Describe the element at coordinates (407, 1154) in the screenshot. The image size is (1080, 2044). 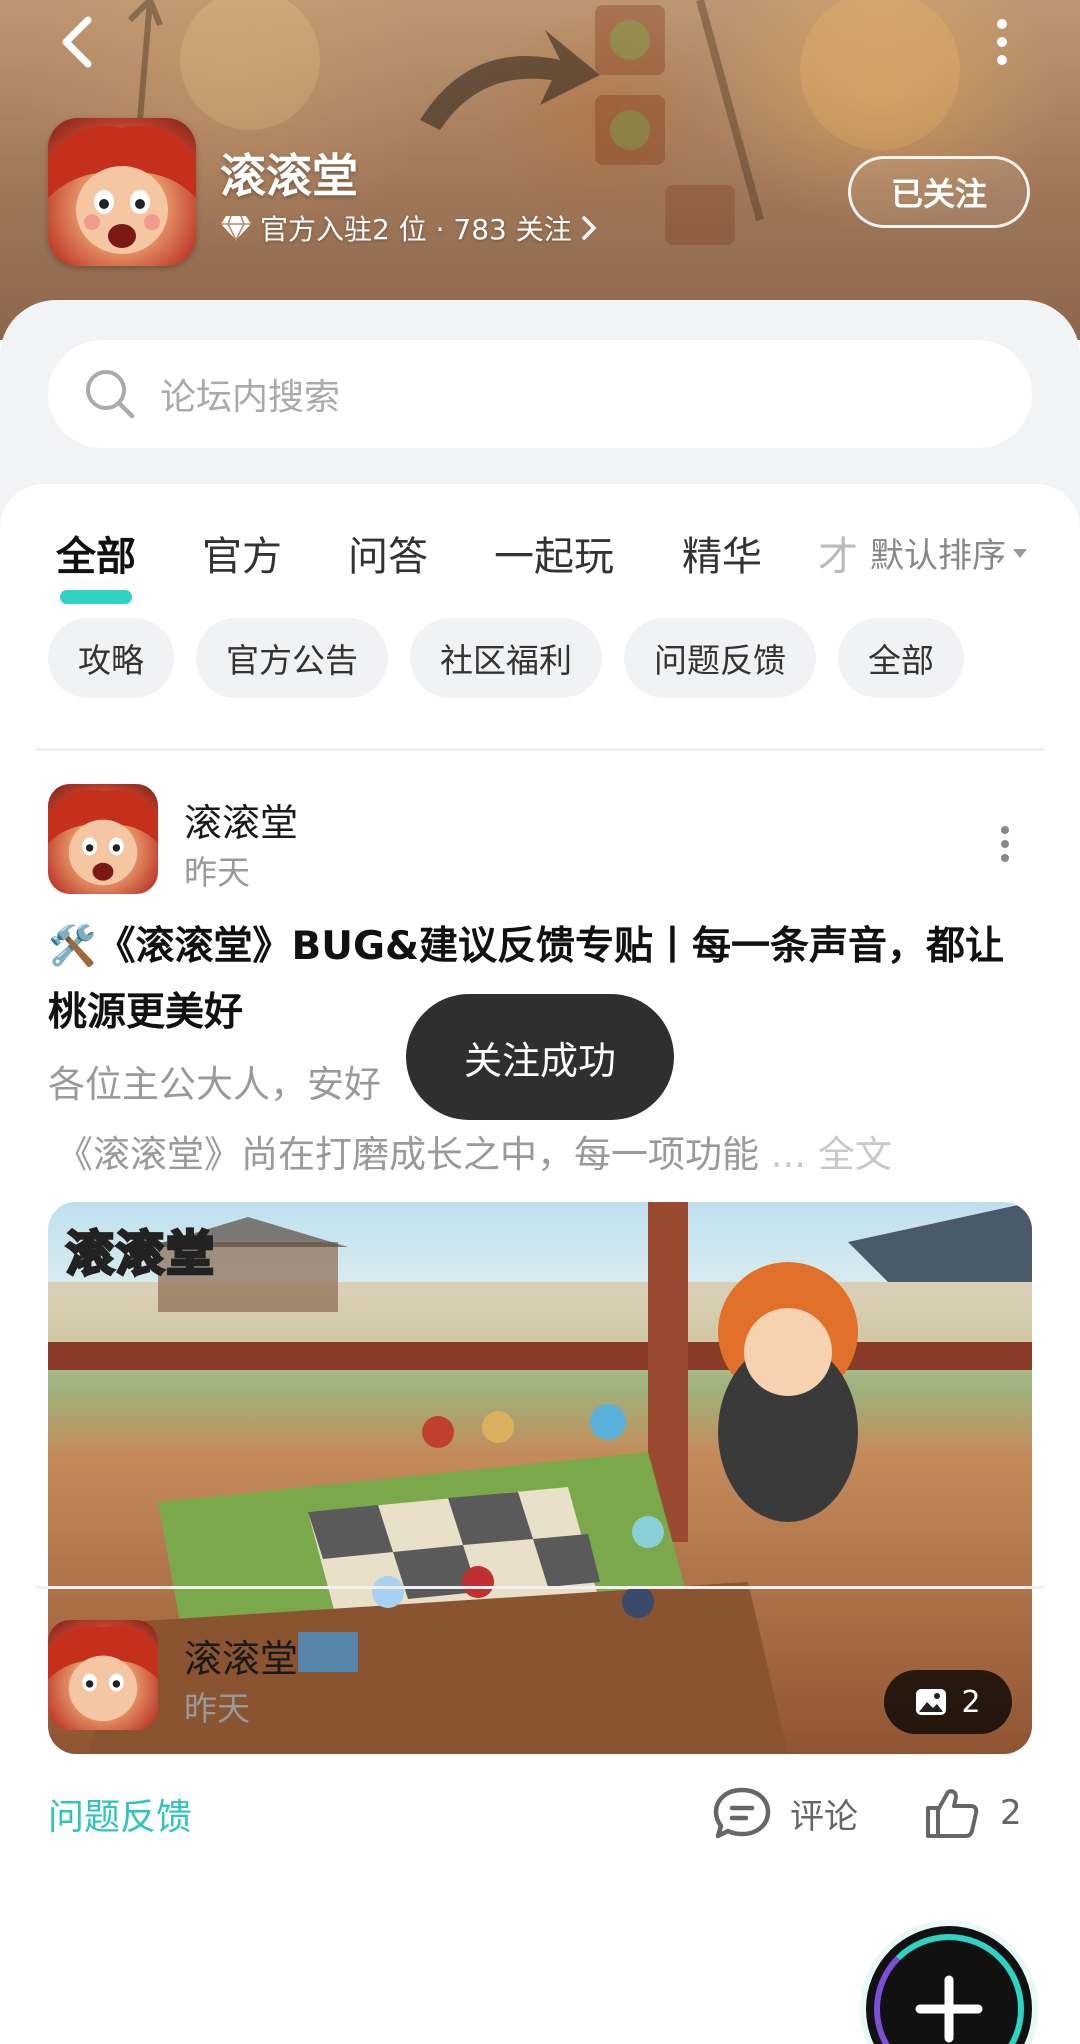
I see `post-excerpt-text: 《滚滚堂》尚在打磨成长之中，每一项功能` at that location.